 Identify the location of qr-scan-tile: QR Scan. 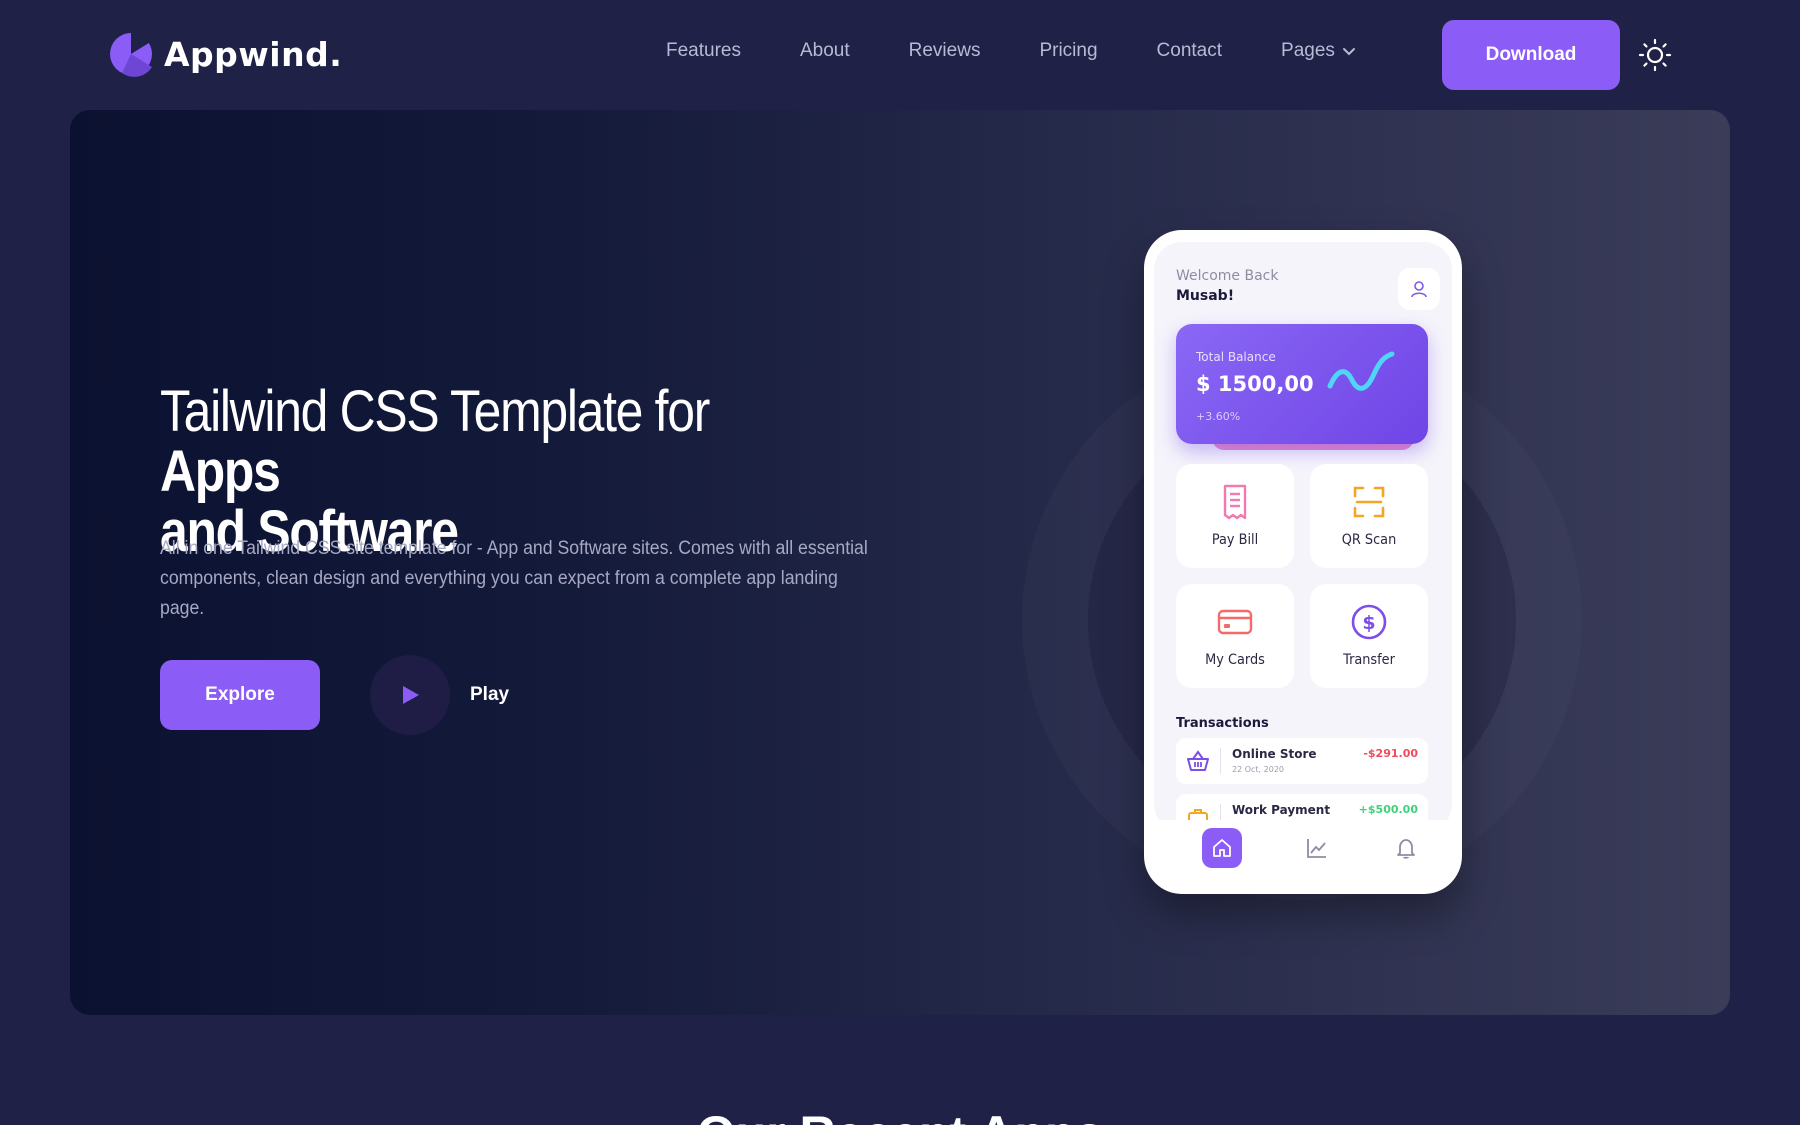
(1369, 516).